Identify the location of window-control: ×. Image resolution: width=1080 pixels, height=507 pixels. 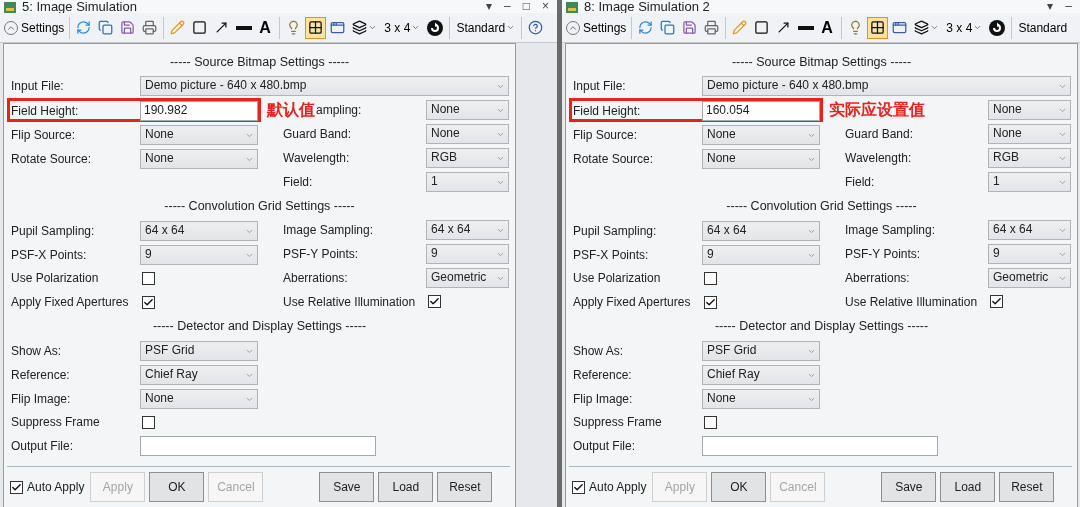
(545, 6).